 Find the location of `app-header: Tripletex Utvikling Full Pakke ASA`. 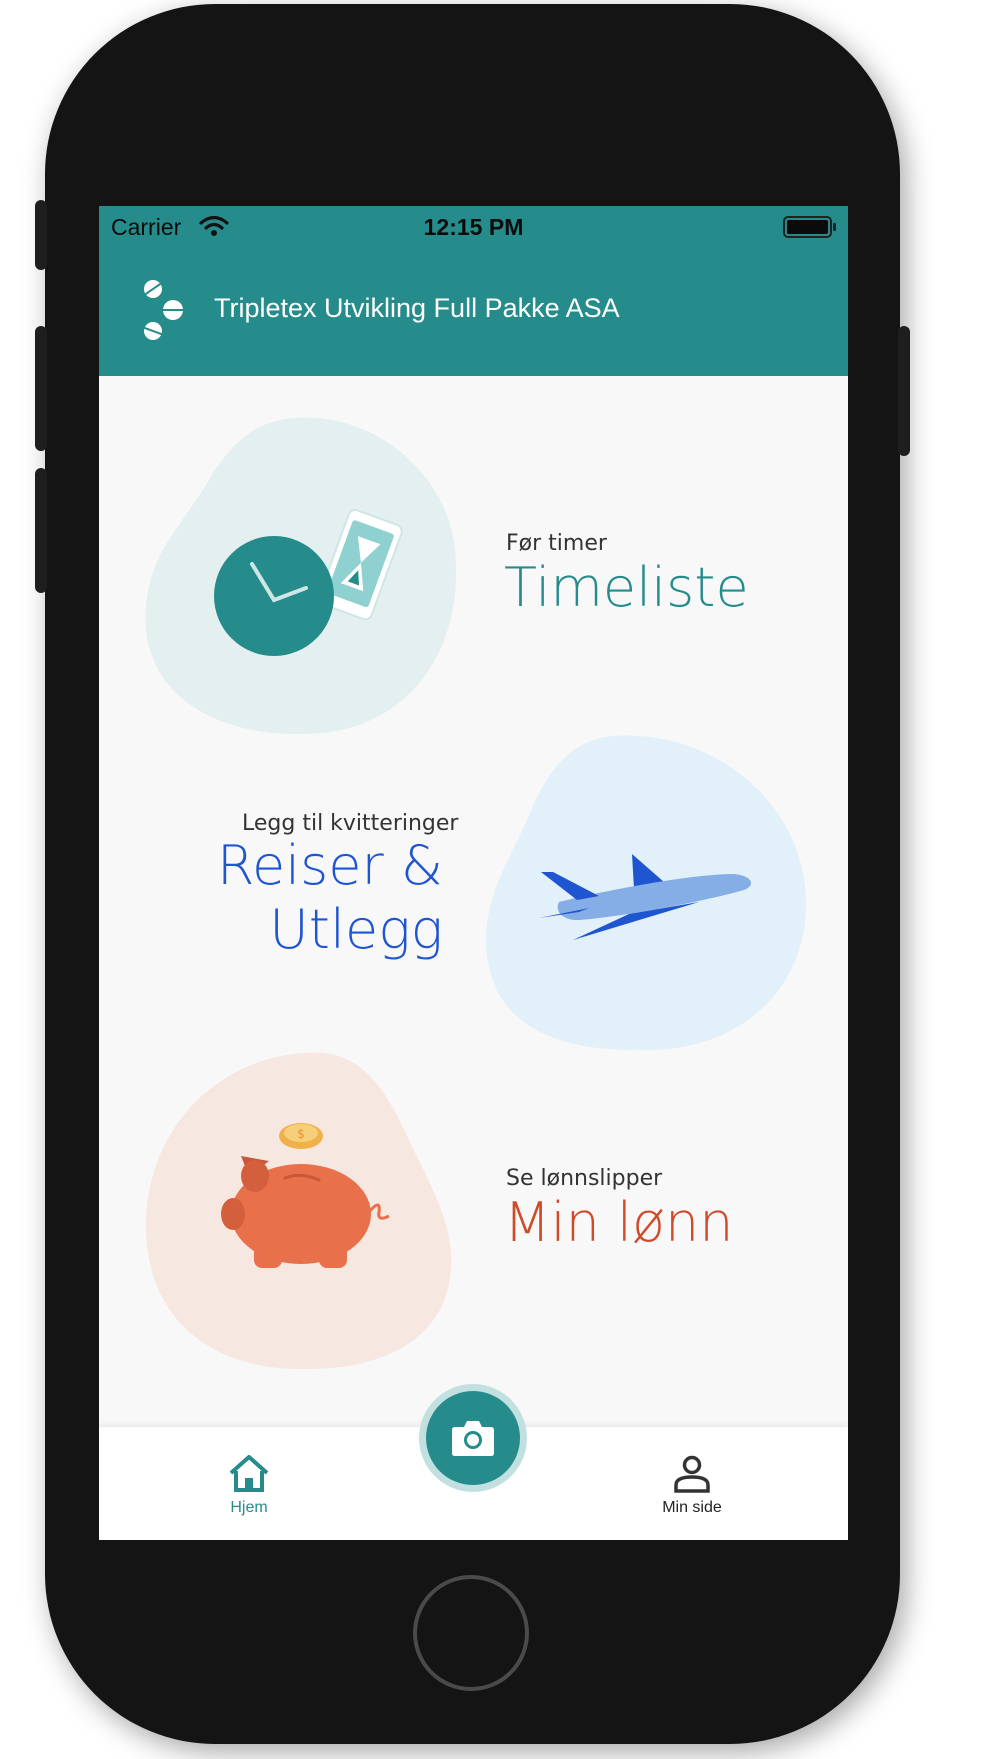

app-header: Tripletex Utvikling Full Pakke ASA is located at coordinates (473, 311).